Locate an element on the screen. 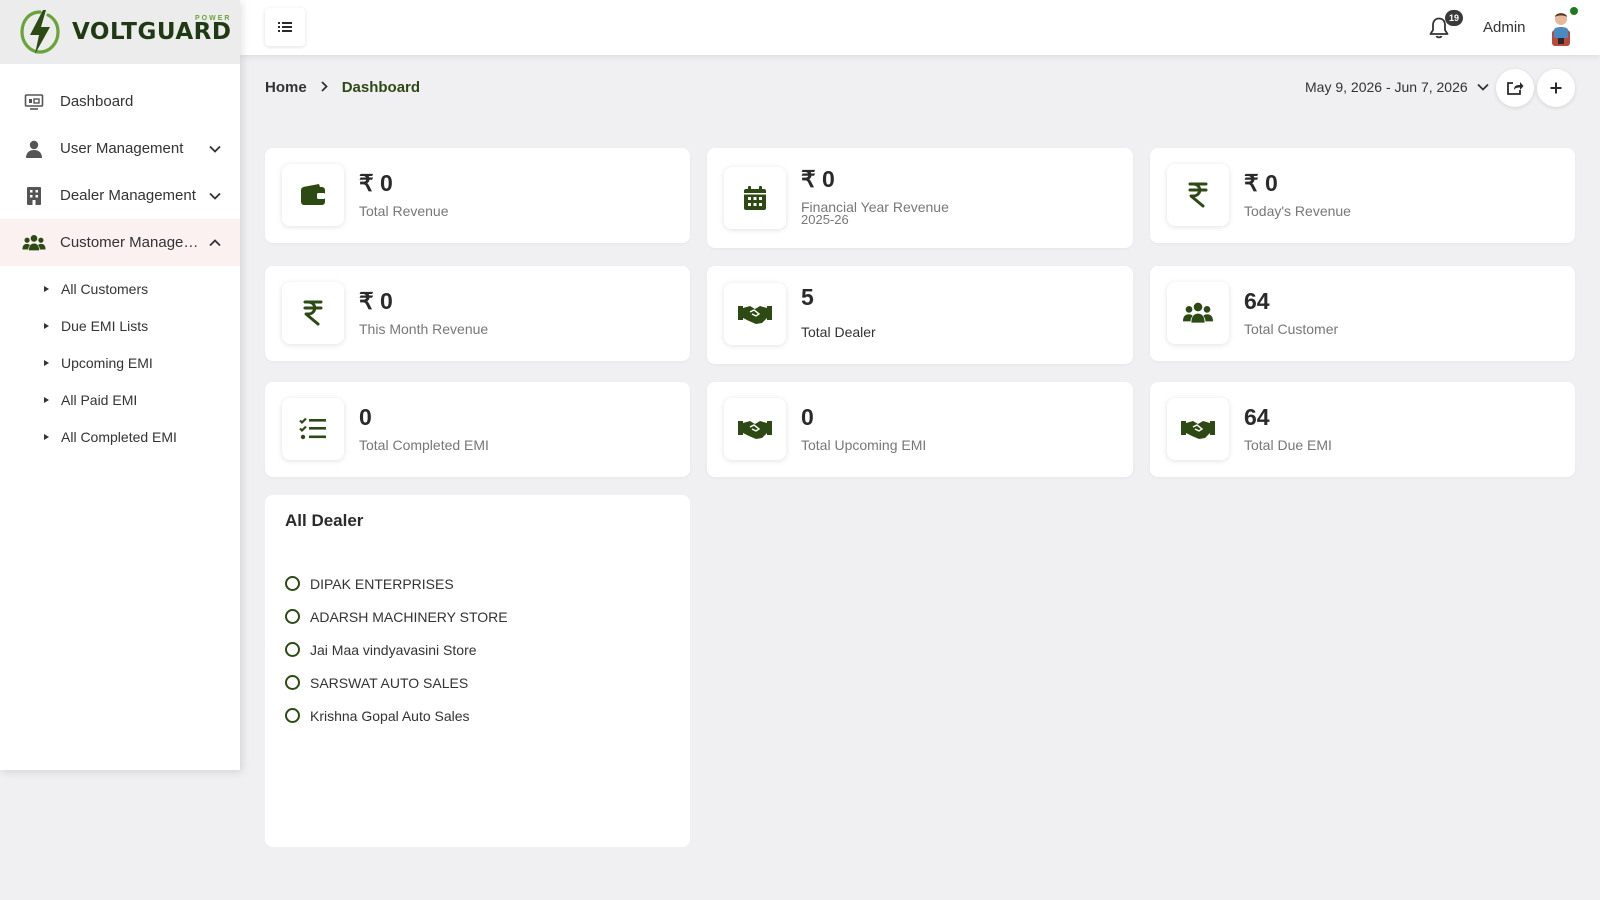 Image resolution: width=1600 pixels, height=900 pixels. stat-label: Total Completed EMI is located at coordinates (424, 445).